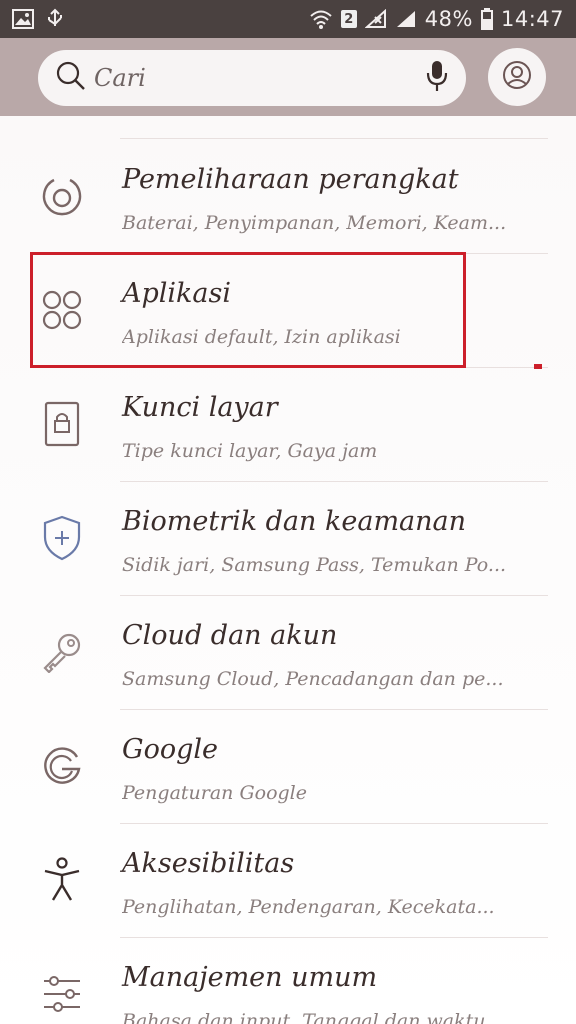 Image resolution: width=576 pixels, height=1024 pixels. Describe the element at coordinates (250, 451) in the screenshot. I see `item-subtitle: Tipe kunci layar, Gaya jam` at that location.